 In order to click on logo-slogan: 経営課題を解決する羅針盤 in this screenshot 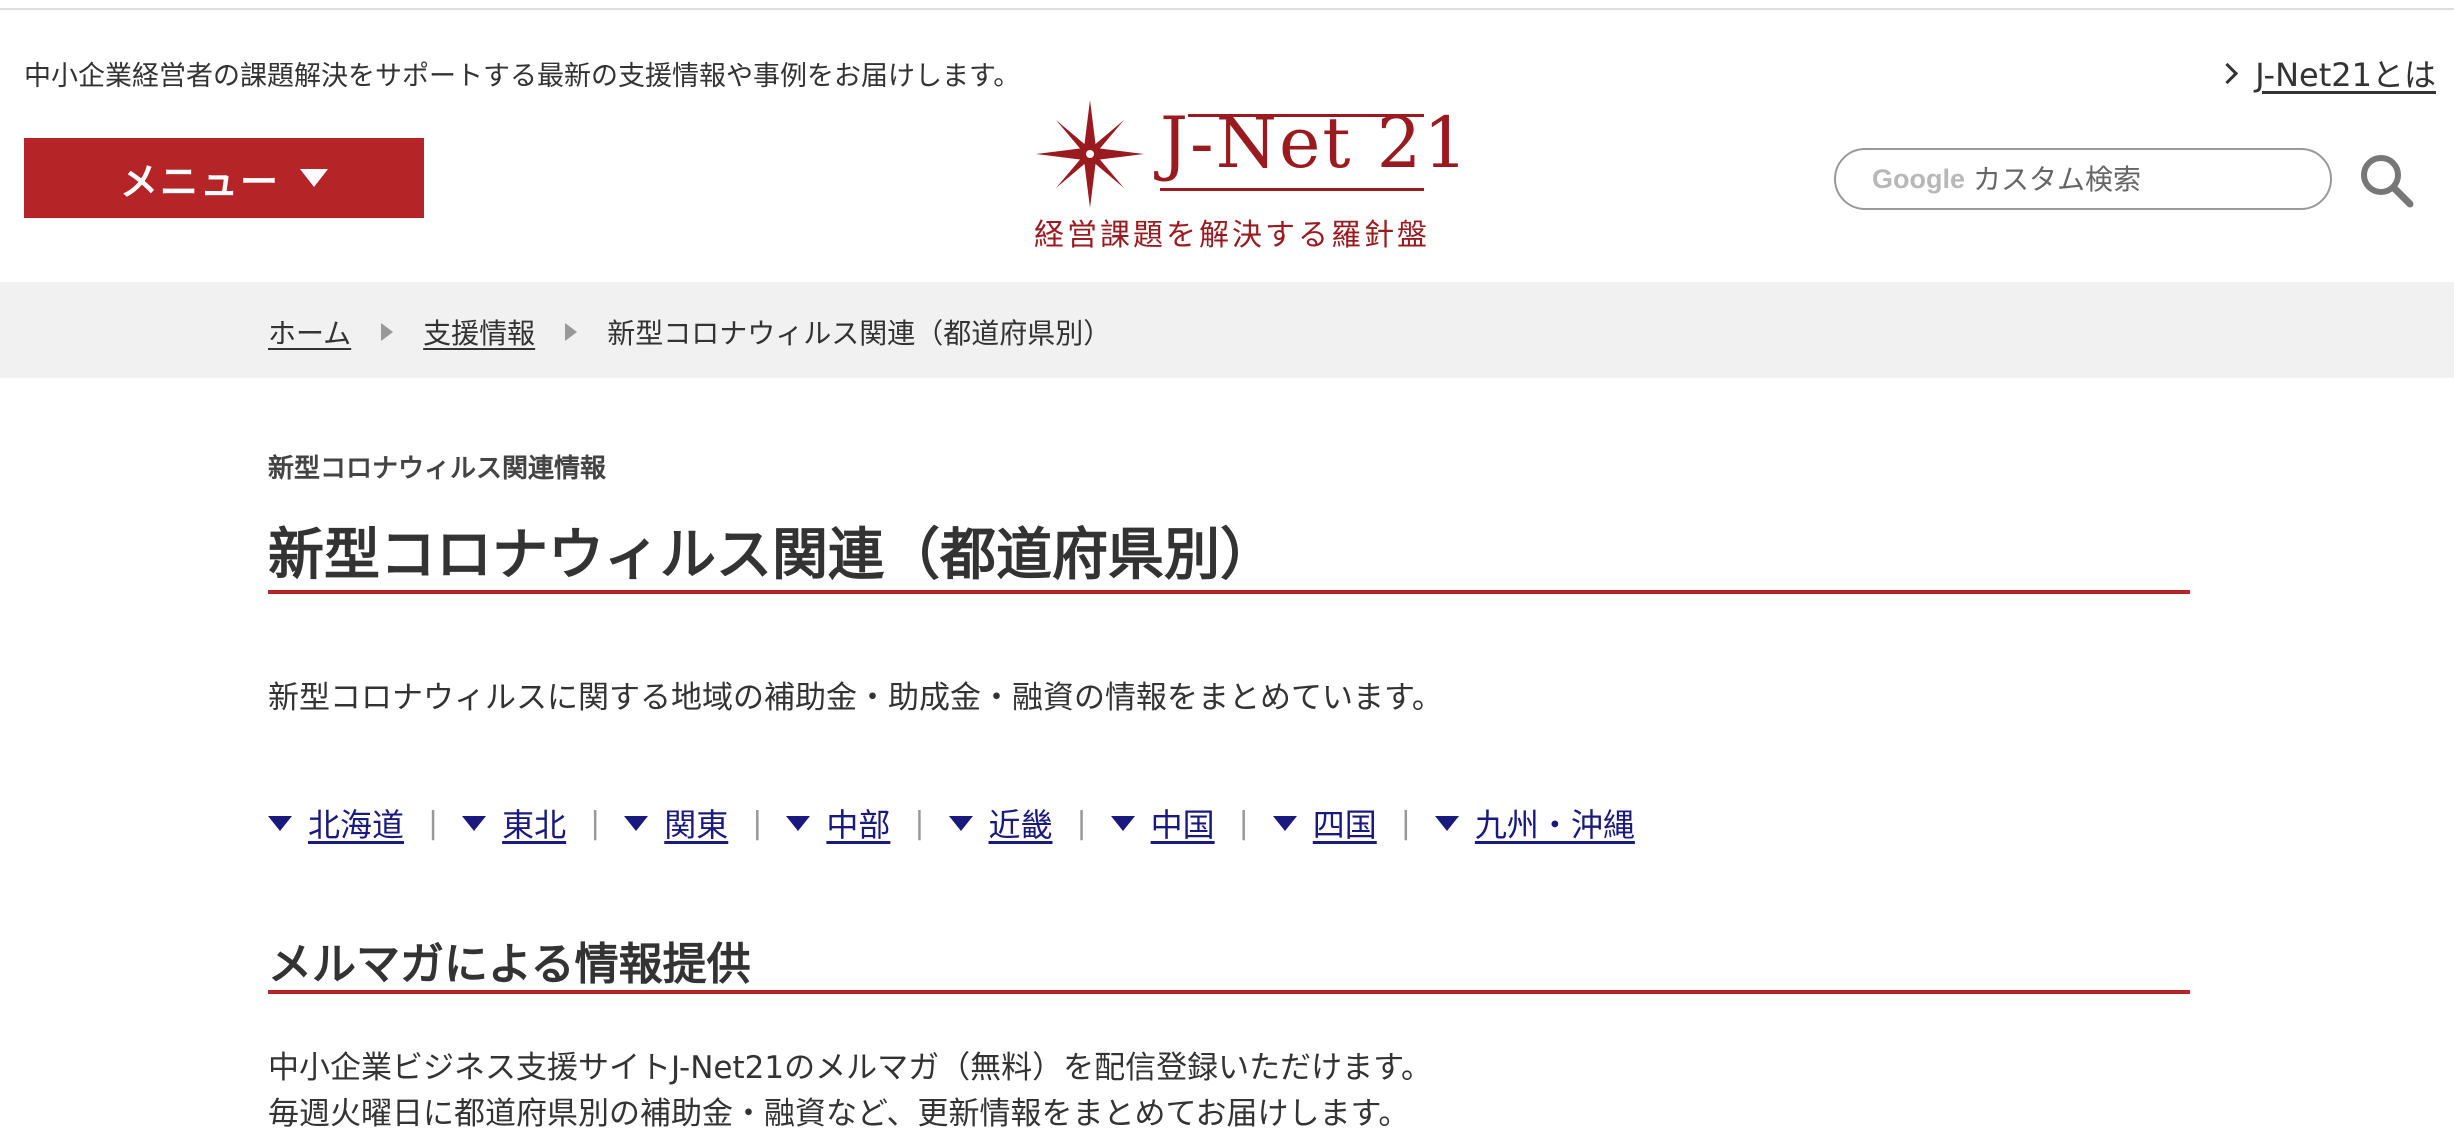, I will do `click(1232, 235)`.